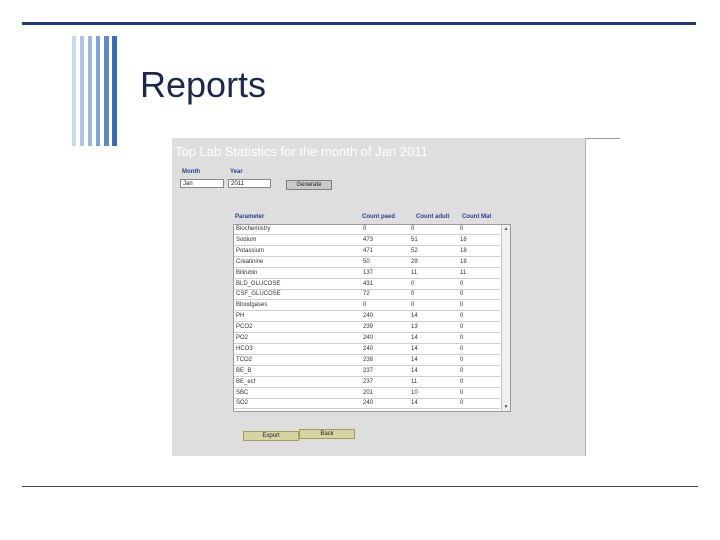 Image resolution: width=720 pixels, height=540 pixels. I want to click on cell-count-paed: 239, so click(368, 327).